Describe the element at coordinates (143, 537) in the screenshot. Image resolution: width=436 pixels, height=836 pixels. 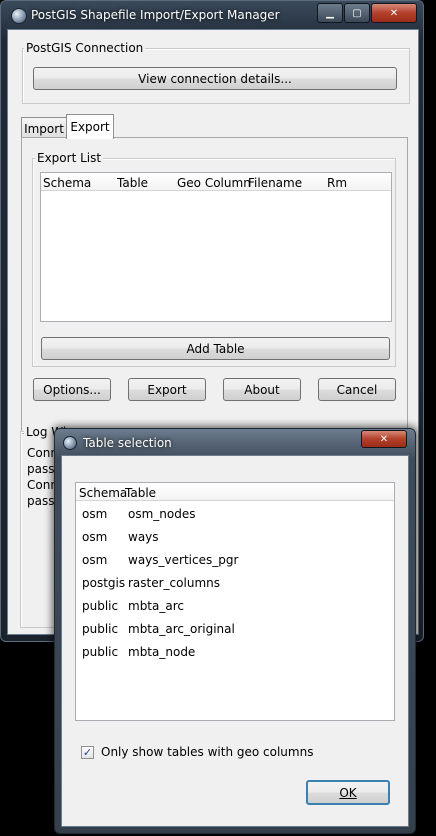
I see `cell-table: ways` at that location.